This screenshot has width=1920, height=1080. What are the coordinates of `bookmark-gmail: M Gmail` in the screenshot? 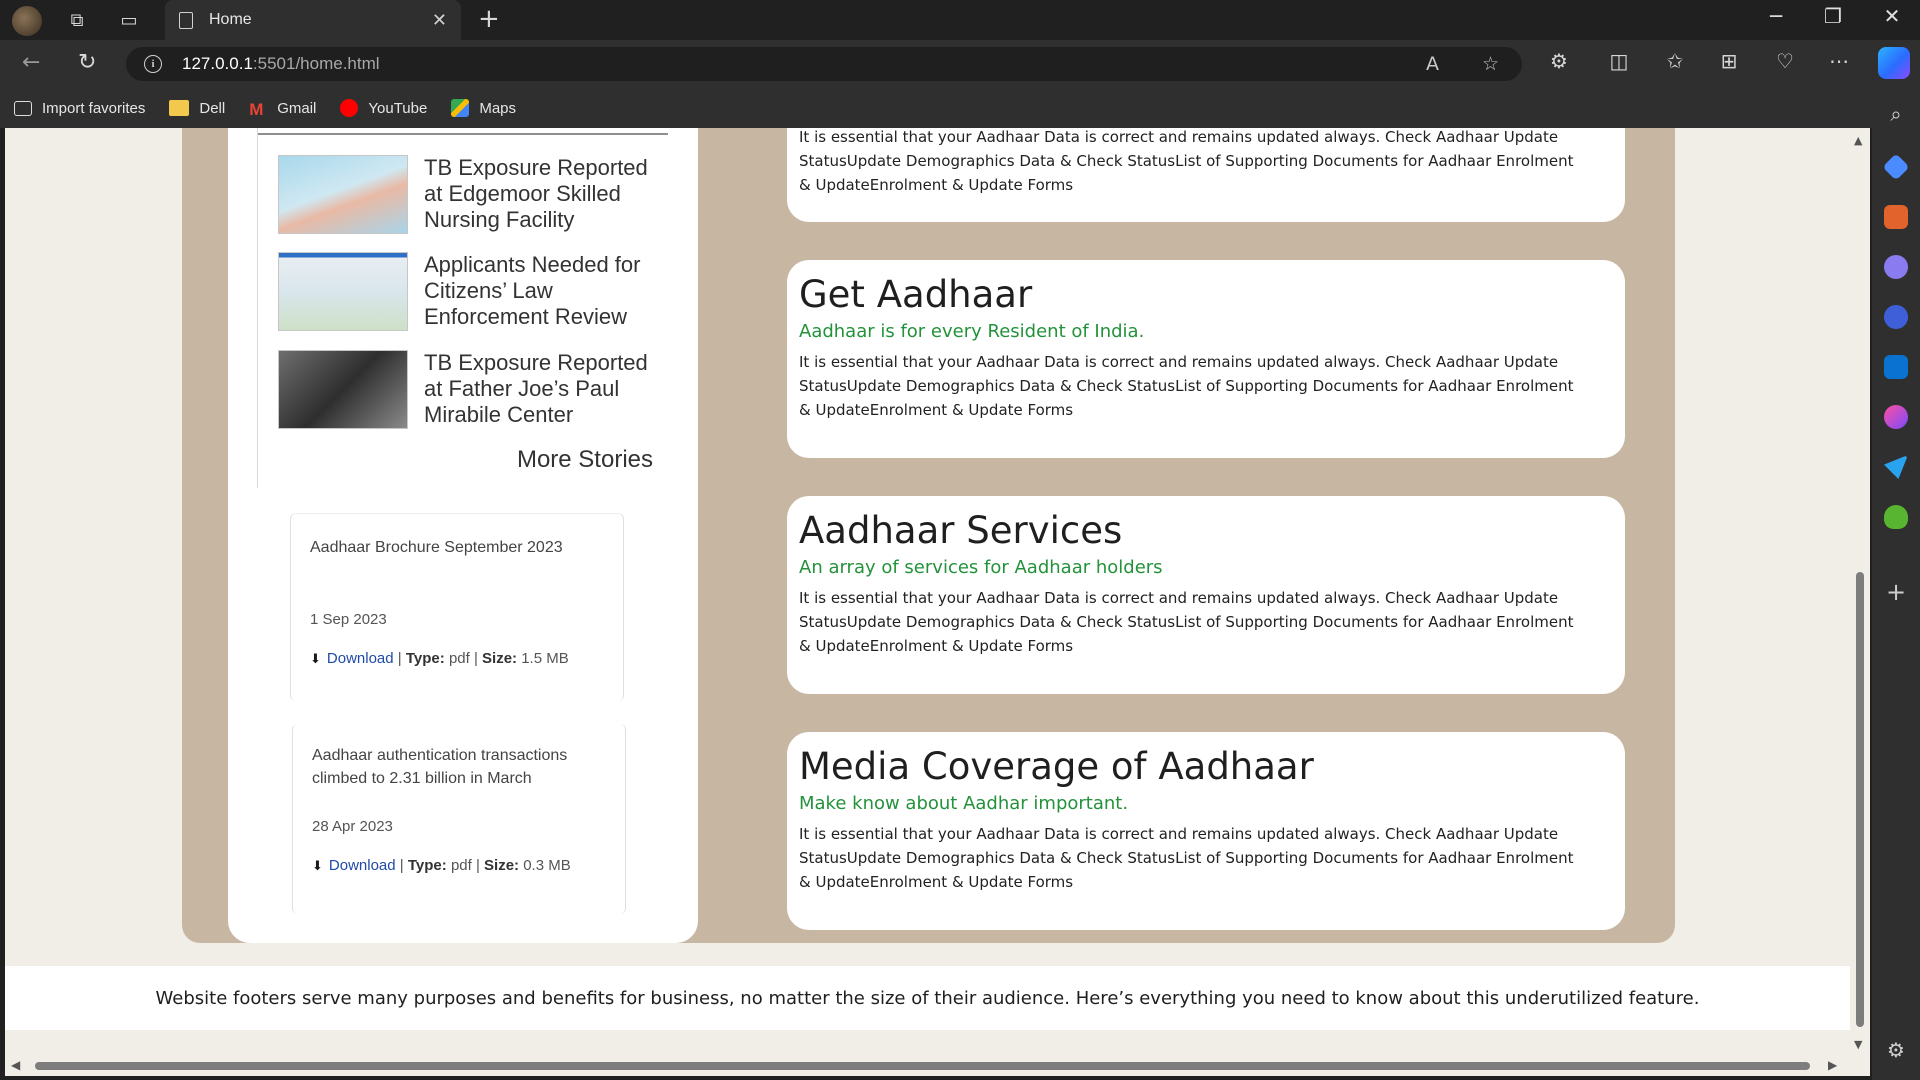 It's located at (283, 109).